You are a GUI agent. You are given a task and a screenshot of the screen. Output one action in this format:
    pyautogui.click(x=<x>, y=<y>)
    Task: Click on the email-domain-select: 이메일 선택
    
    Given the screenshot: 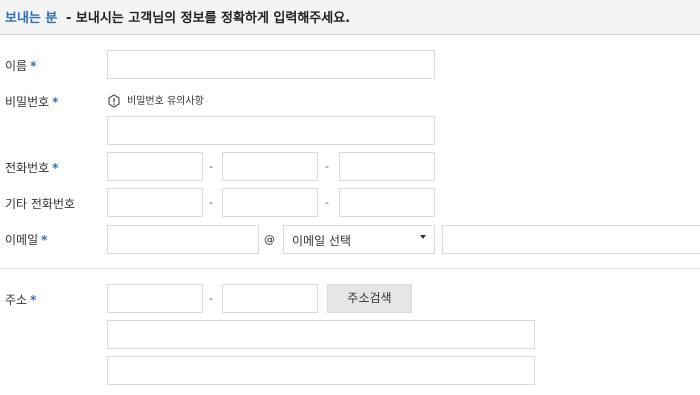 What is the action you would take?
    pyautogui.click(x=359, y=239)
    